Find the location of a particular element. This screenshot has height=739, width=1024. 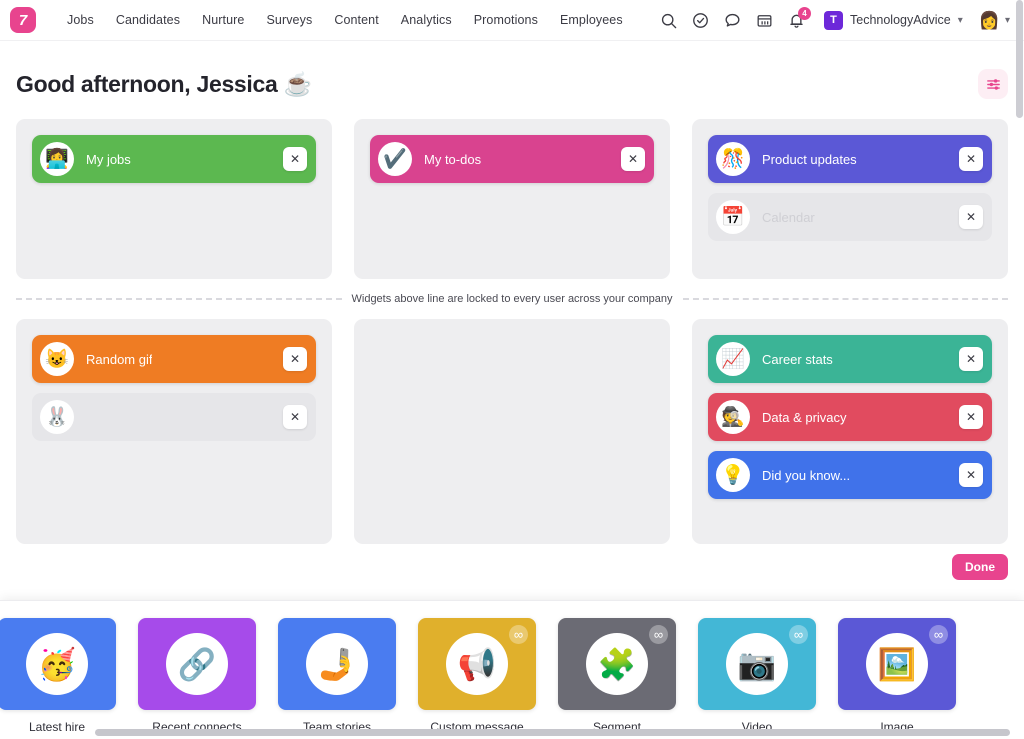

widget-label: Data & privacy is located at coordinates (804, 417).